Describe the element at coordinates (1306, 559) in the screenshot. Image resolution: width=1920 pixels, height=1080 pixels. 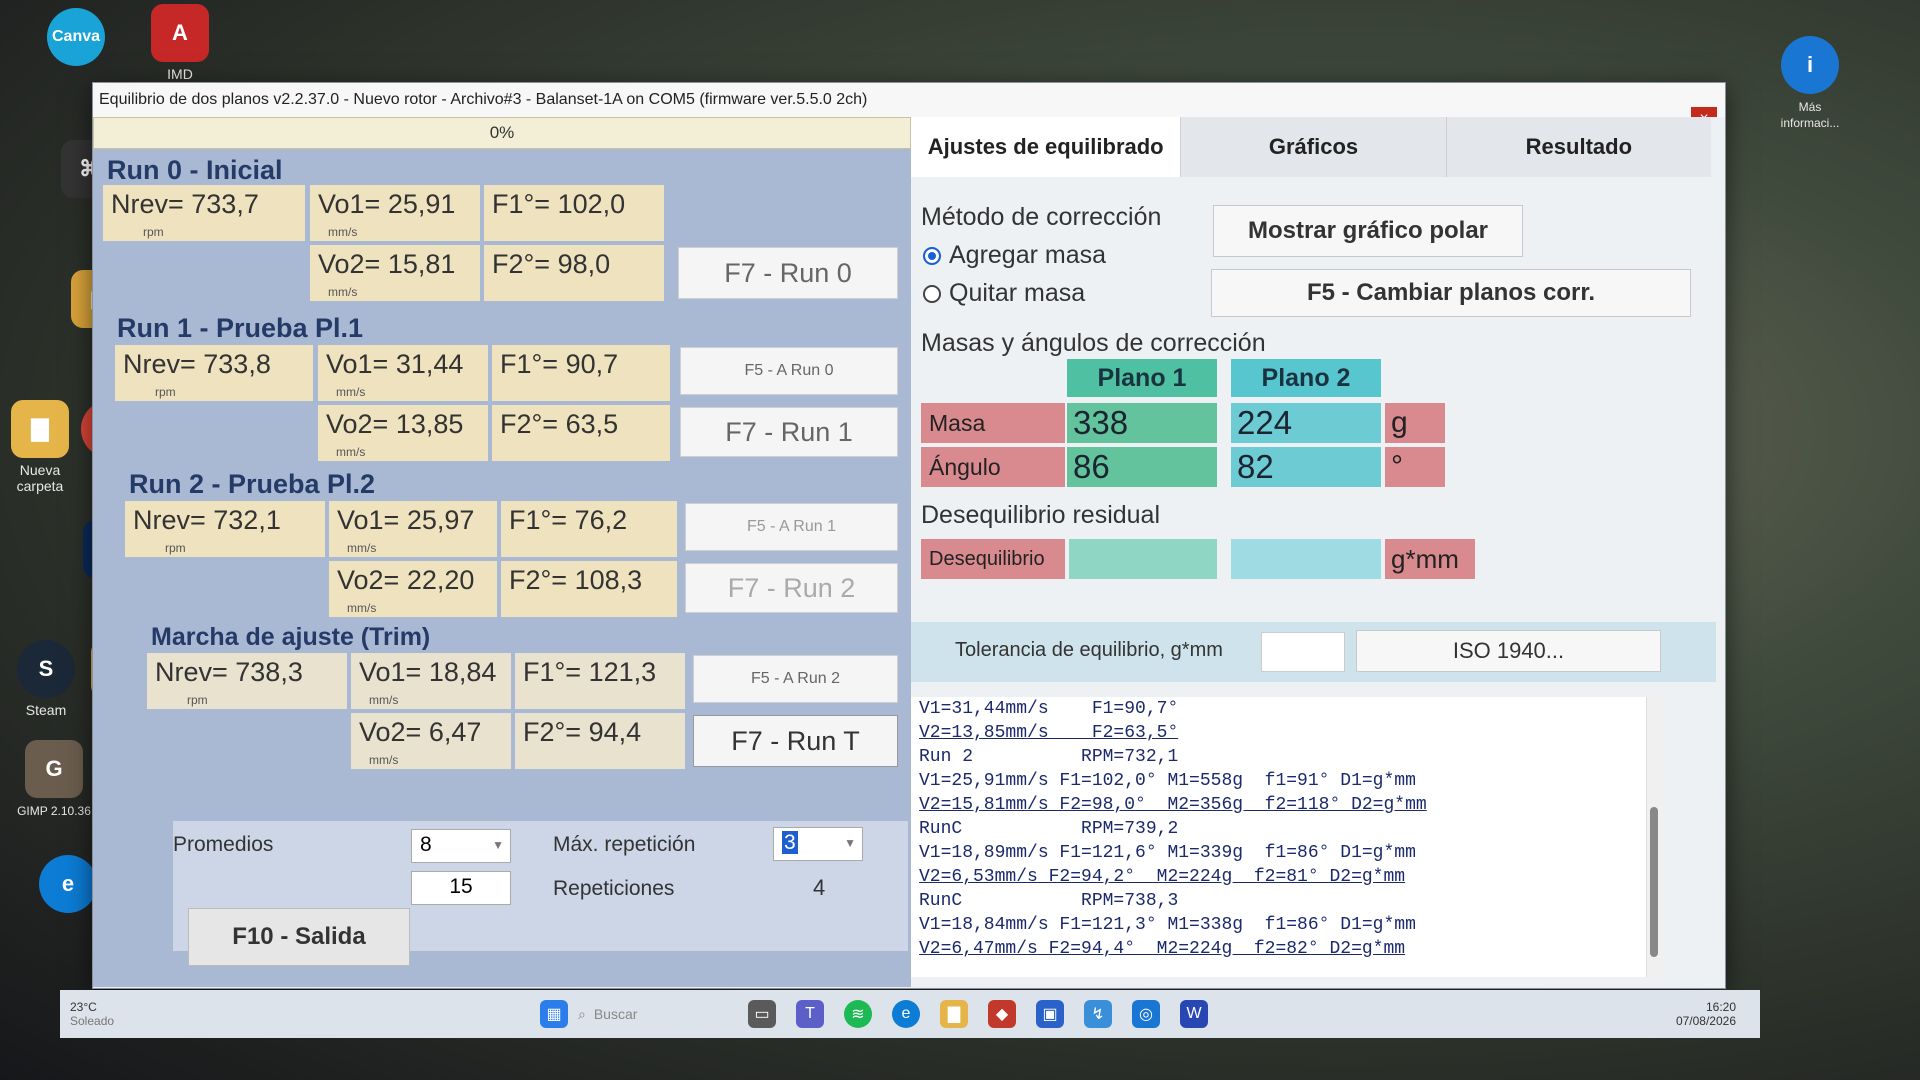
I see `residual-plane2-value` at that location.